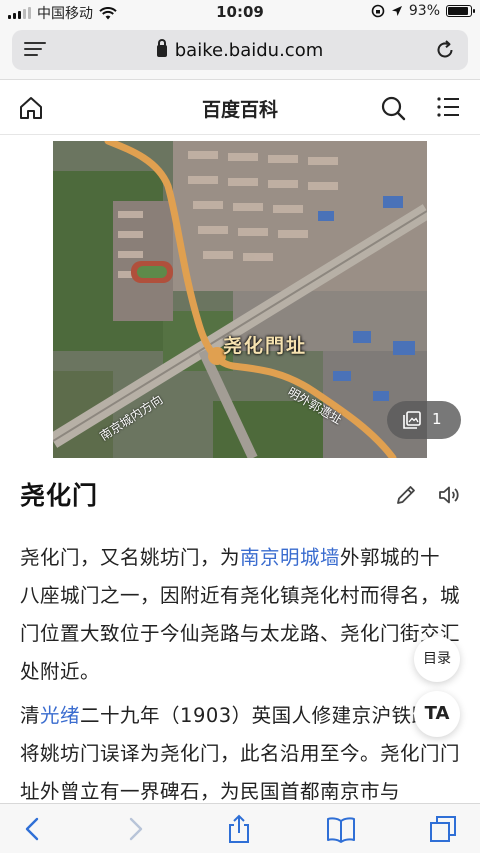 This screenshot has height=853, width=480. I want to click on browser-toolbar, so click(240, 828).